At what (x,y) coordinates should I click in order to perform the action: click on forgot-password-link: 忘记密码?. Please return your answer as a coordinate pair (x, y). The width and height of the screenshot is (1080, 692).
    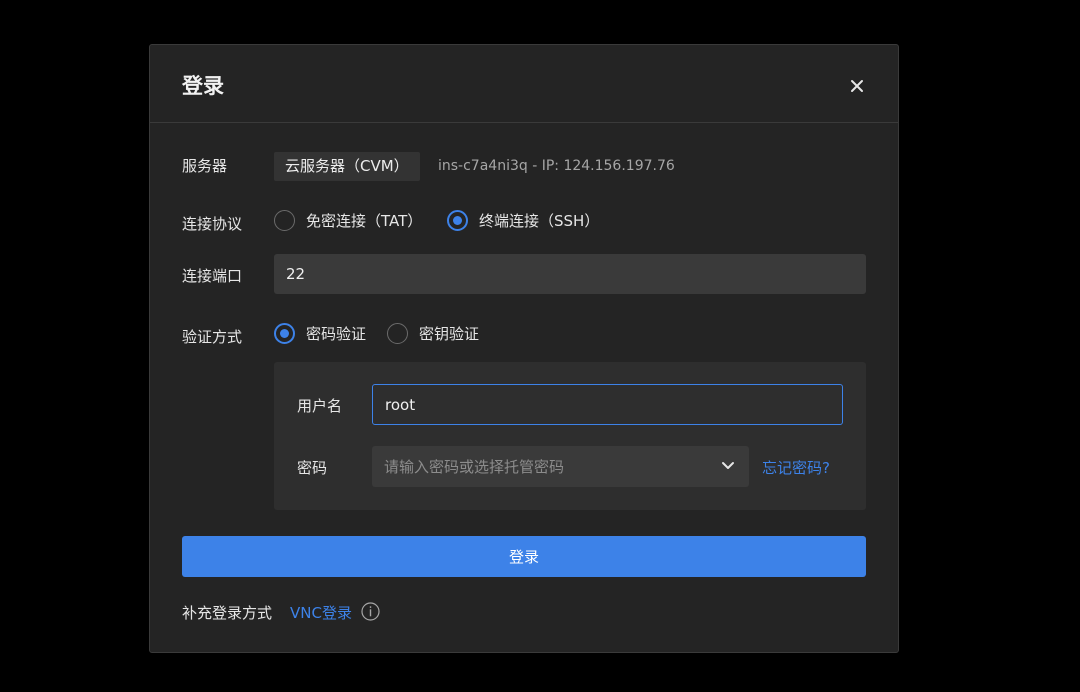
    Looking at the image, I should click on (796, 467).